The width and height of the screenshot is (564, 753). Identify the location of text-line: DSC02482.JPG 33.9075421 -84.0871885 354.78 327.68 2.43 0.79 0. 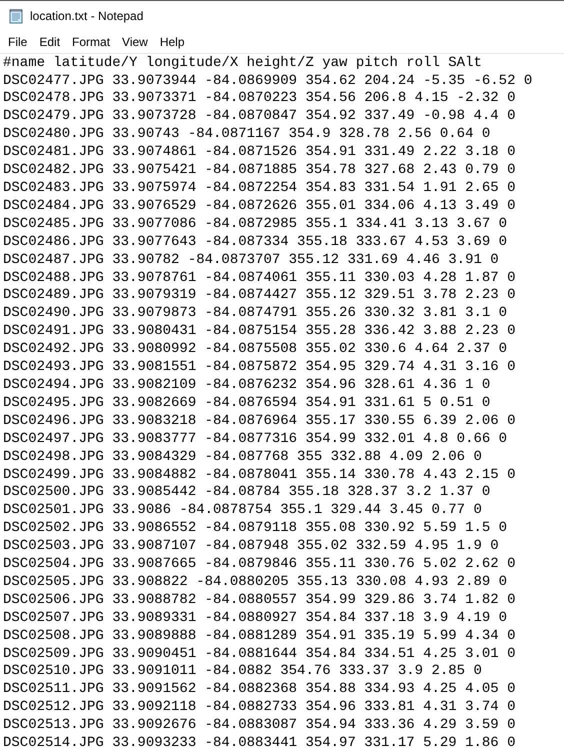
(259, 171).